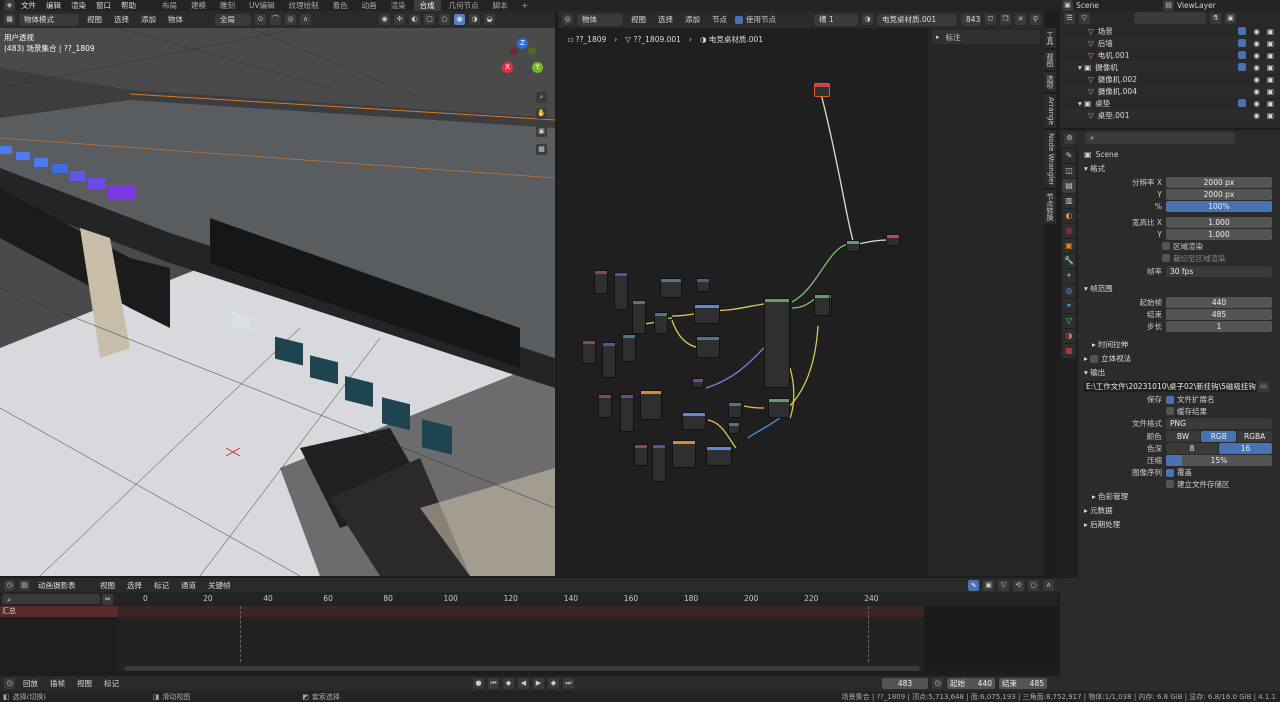  What do you see at coordinates (1069, 261) in the screenshot?
I see `modifier-tab-icon: 🔧` at bounding box center [1069, 261].